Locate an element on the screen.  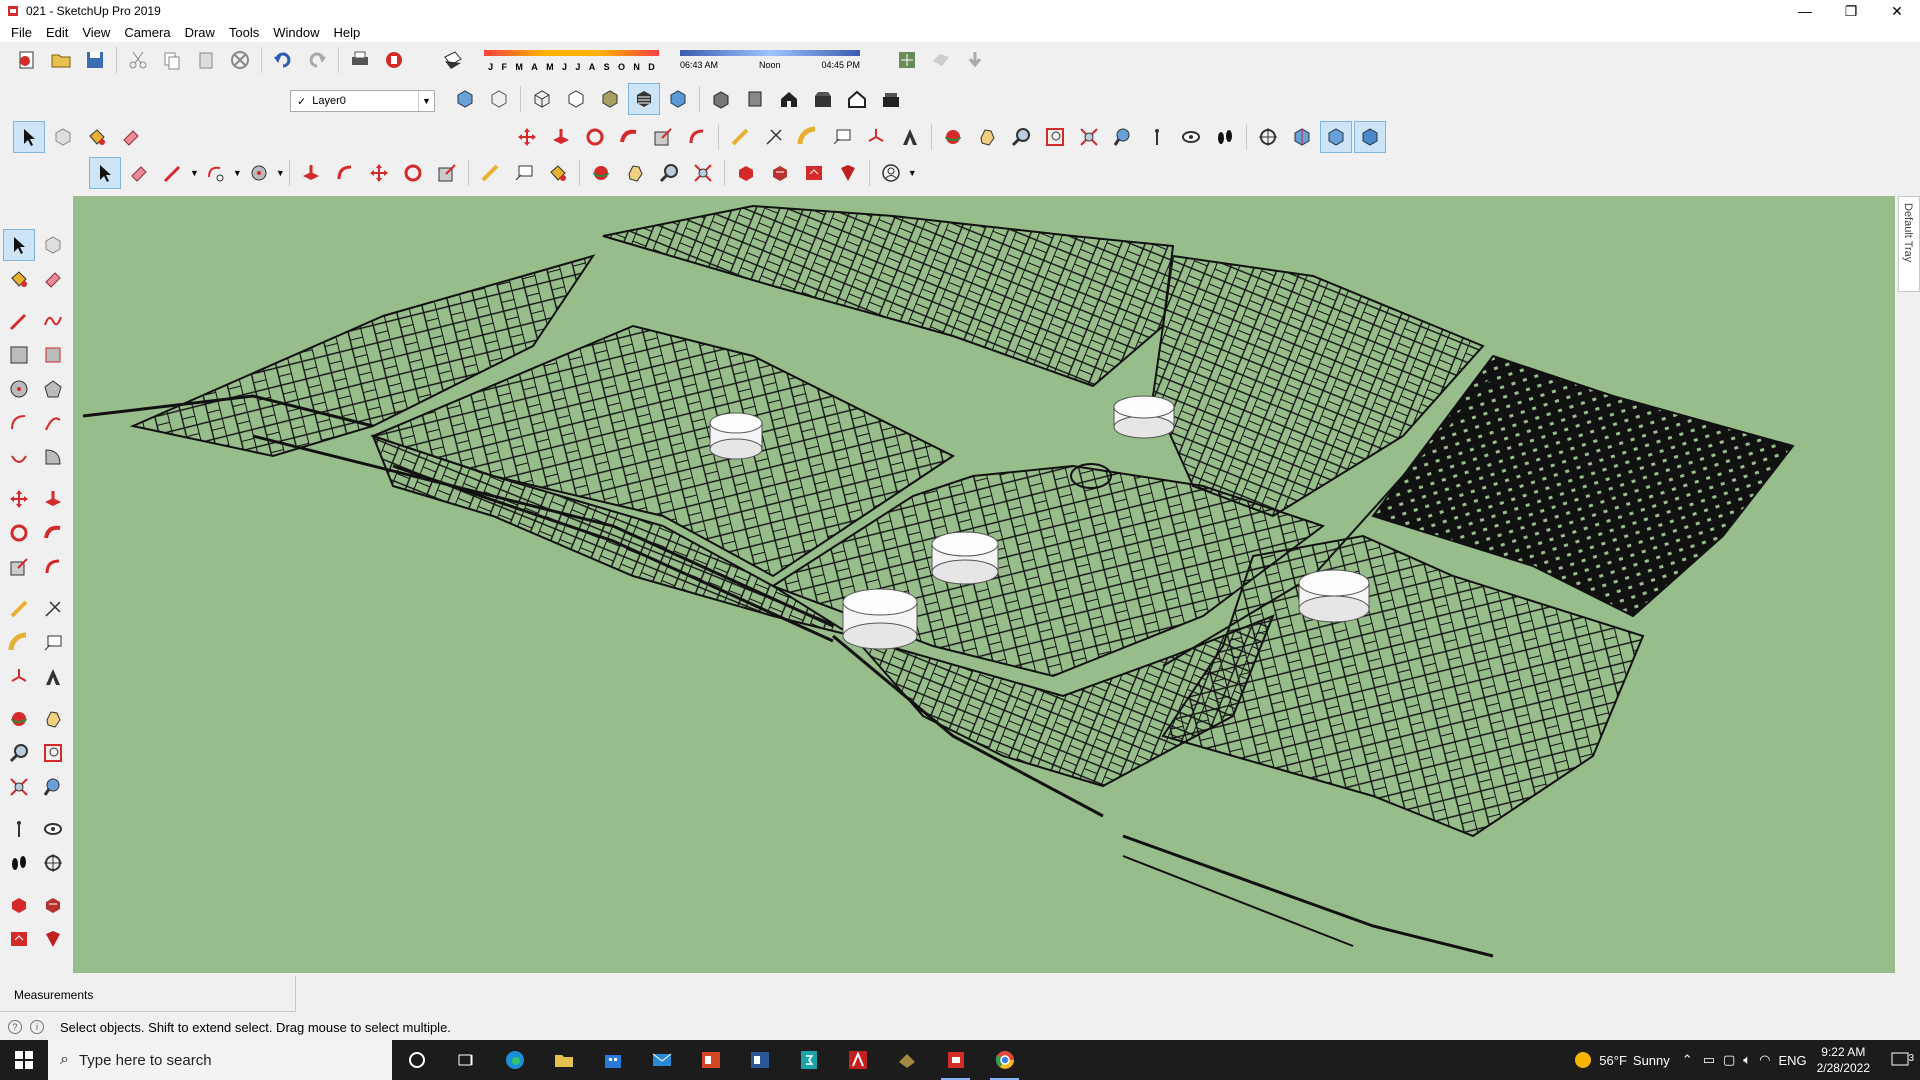
sketchup-taskbar-icon is located at coordinates (955, 1060).